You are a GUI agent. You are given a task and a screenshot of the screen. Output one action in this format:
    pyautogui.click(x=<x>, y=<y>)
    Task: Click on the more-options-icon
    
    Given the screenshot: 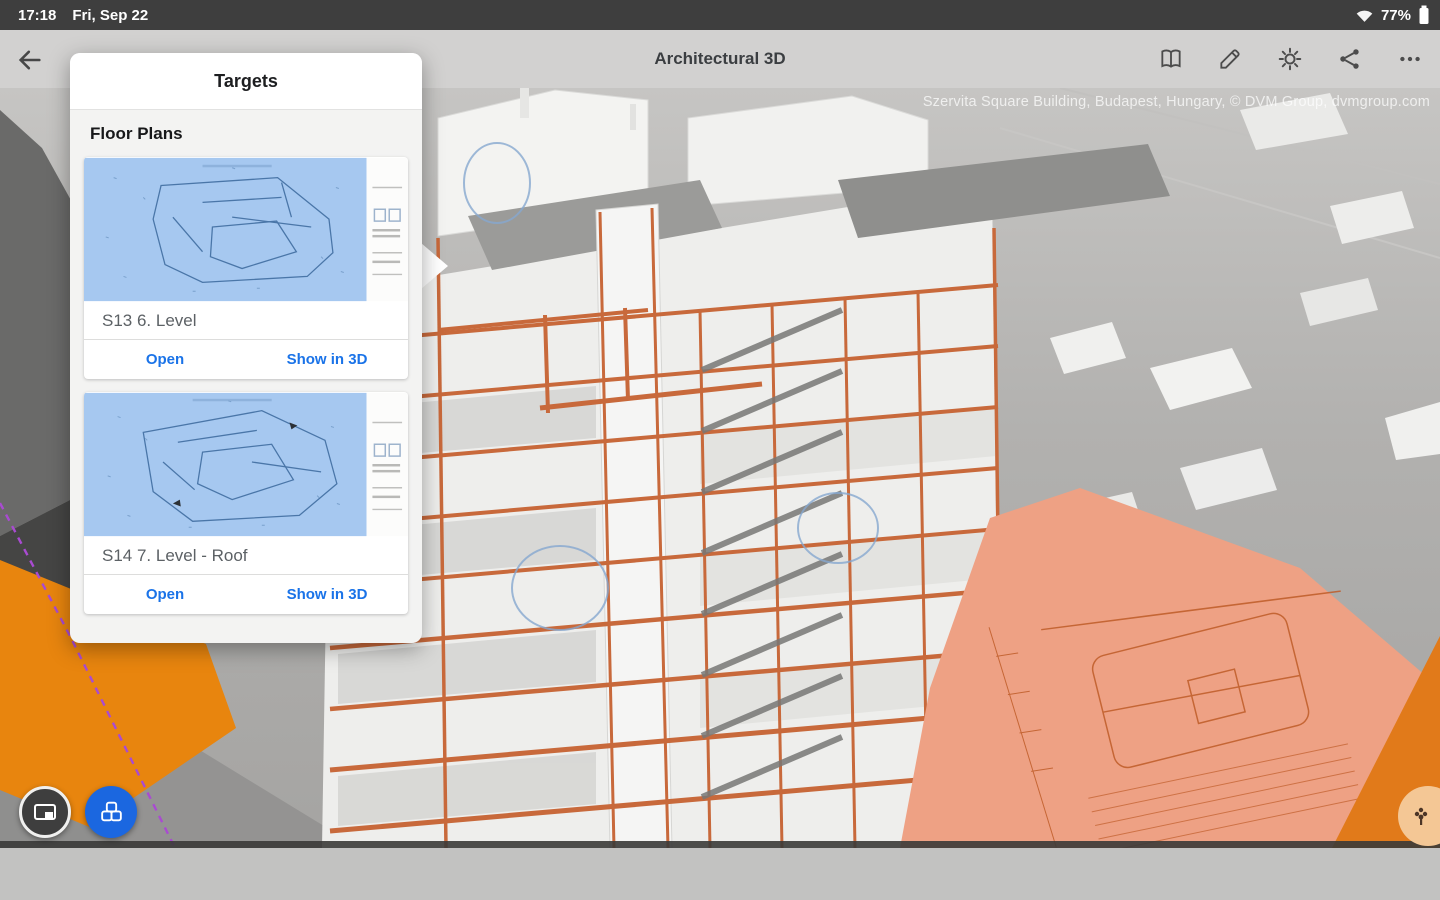 What is the action you would take?
    pyautogui.click(x=1410, y=59)
    